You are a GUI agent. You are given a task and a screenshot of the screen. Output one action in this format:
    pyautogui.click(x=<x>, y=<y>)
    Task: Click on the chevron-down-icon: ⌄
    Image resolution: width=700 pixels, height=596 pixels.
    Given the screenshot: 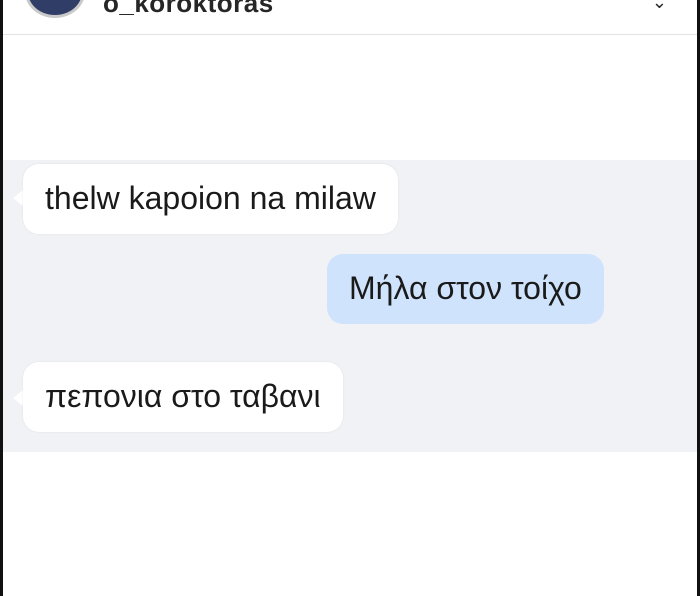 What is the action you would take?
    pyautogui.click(x=659, y=6)
    